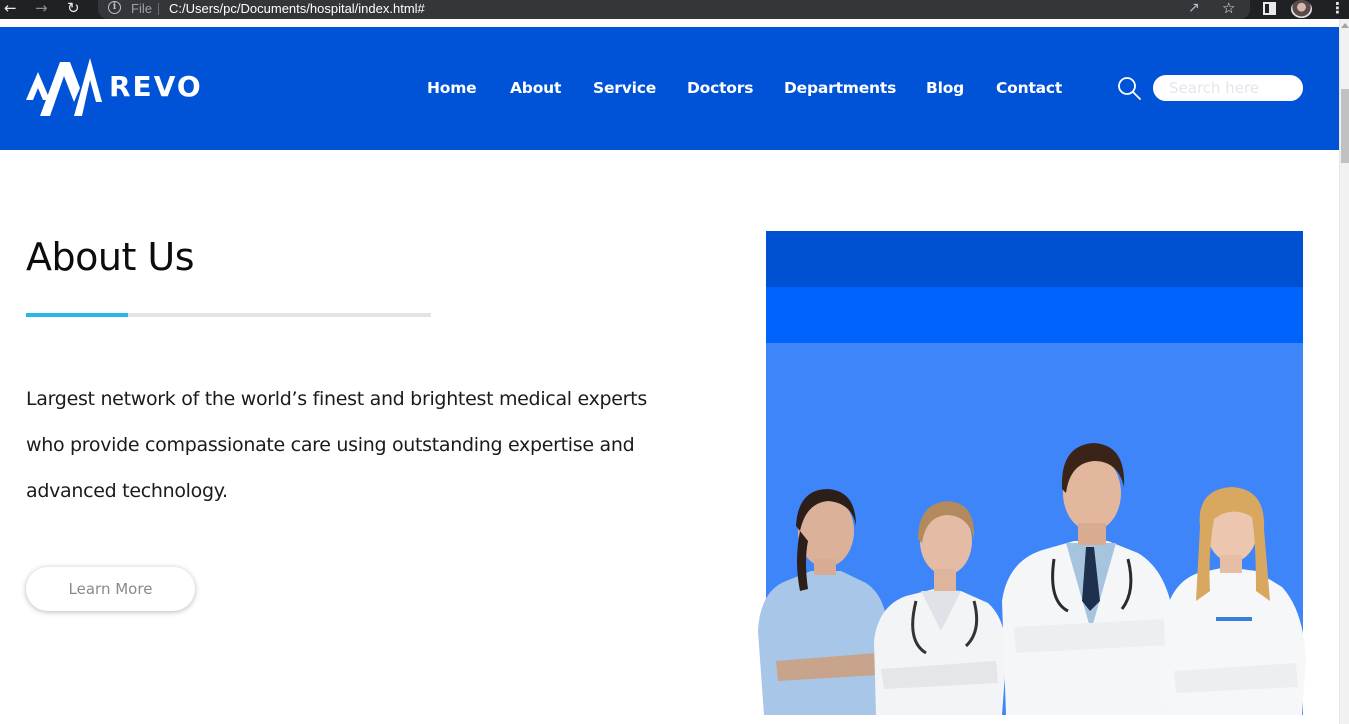 This screenshot has width=1349, height=724. I want to click on star-icon: ☆, so click(1228, 8).